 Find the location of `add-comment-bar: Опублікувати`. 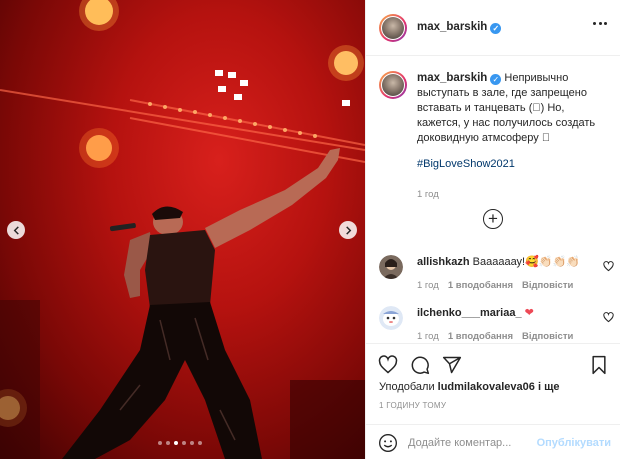

add-comment-bar: Опублікувати is located at coordinates (493, 441).